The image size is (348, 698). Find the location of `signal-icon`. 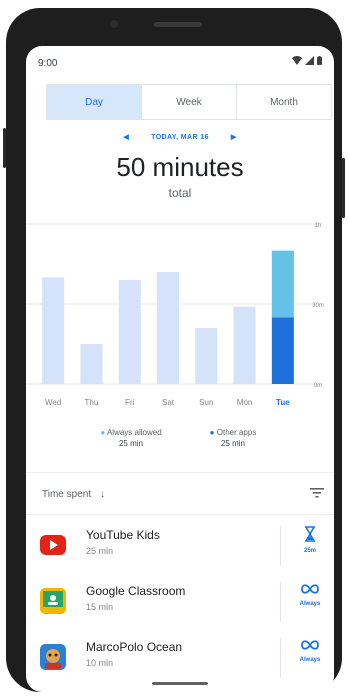

signal-icon is located at coordinates (309, 60).